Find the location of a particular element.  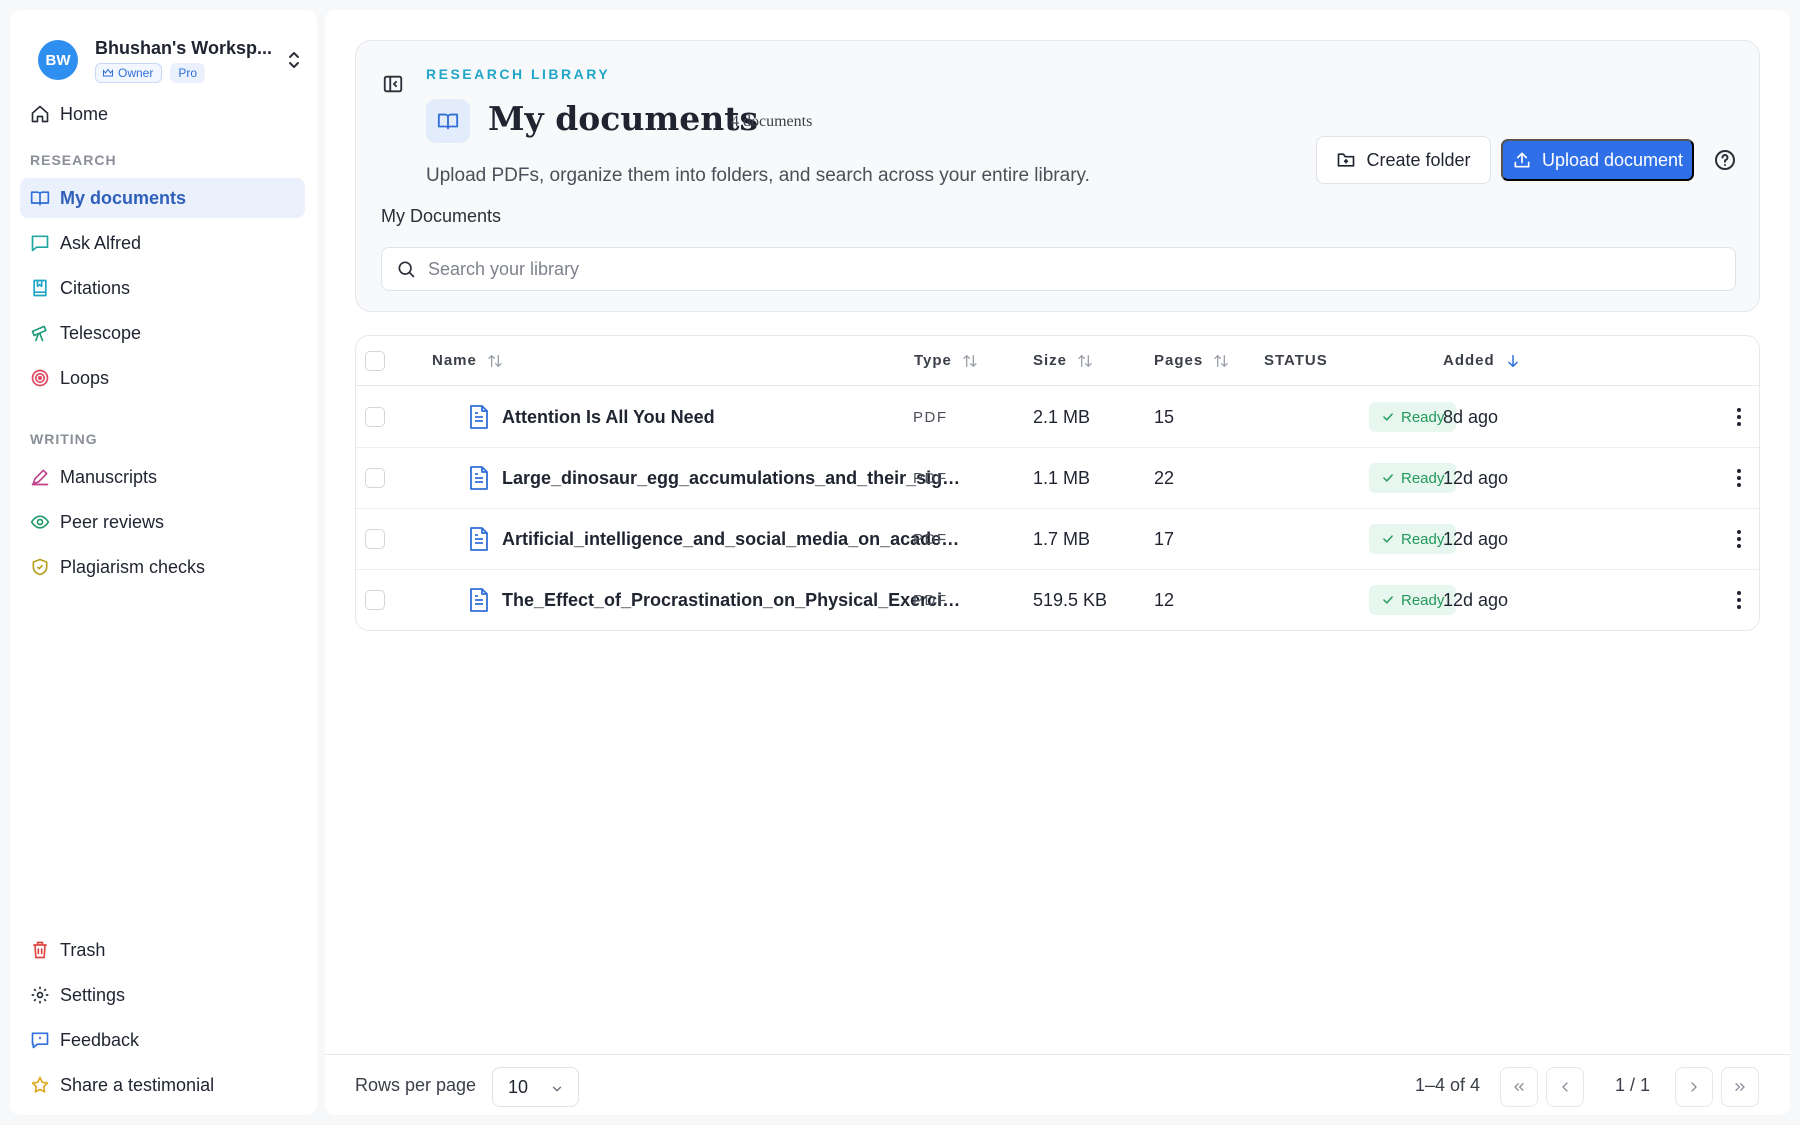

upload-document-label: Upload document is located at coordinates (1612, 159).